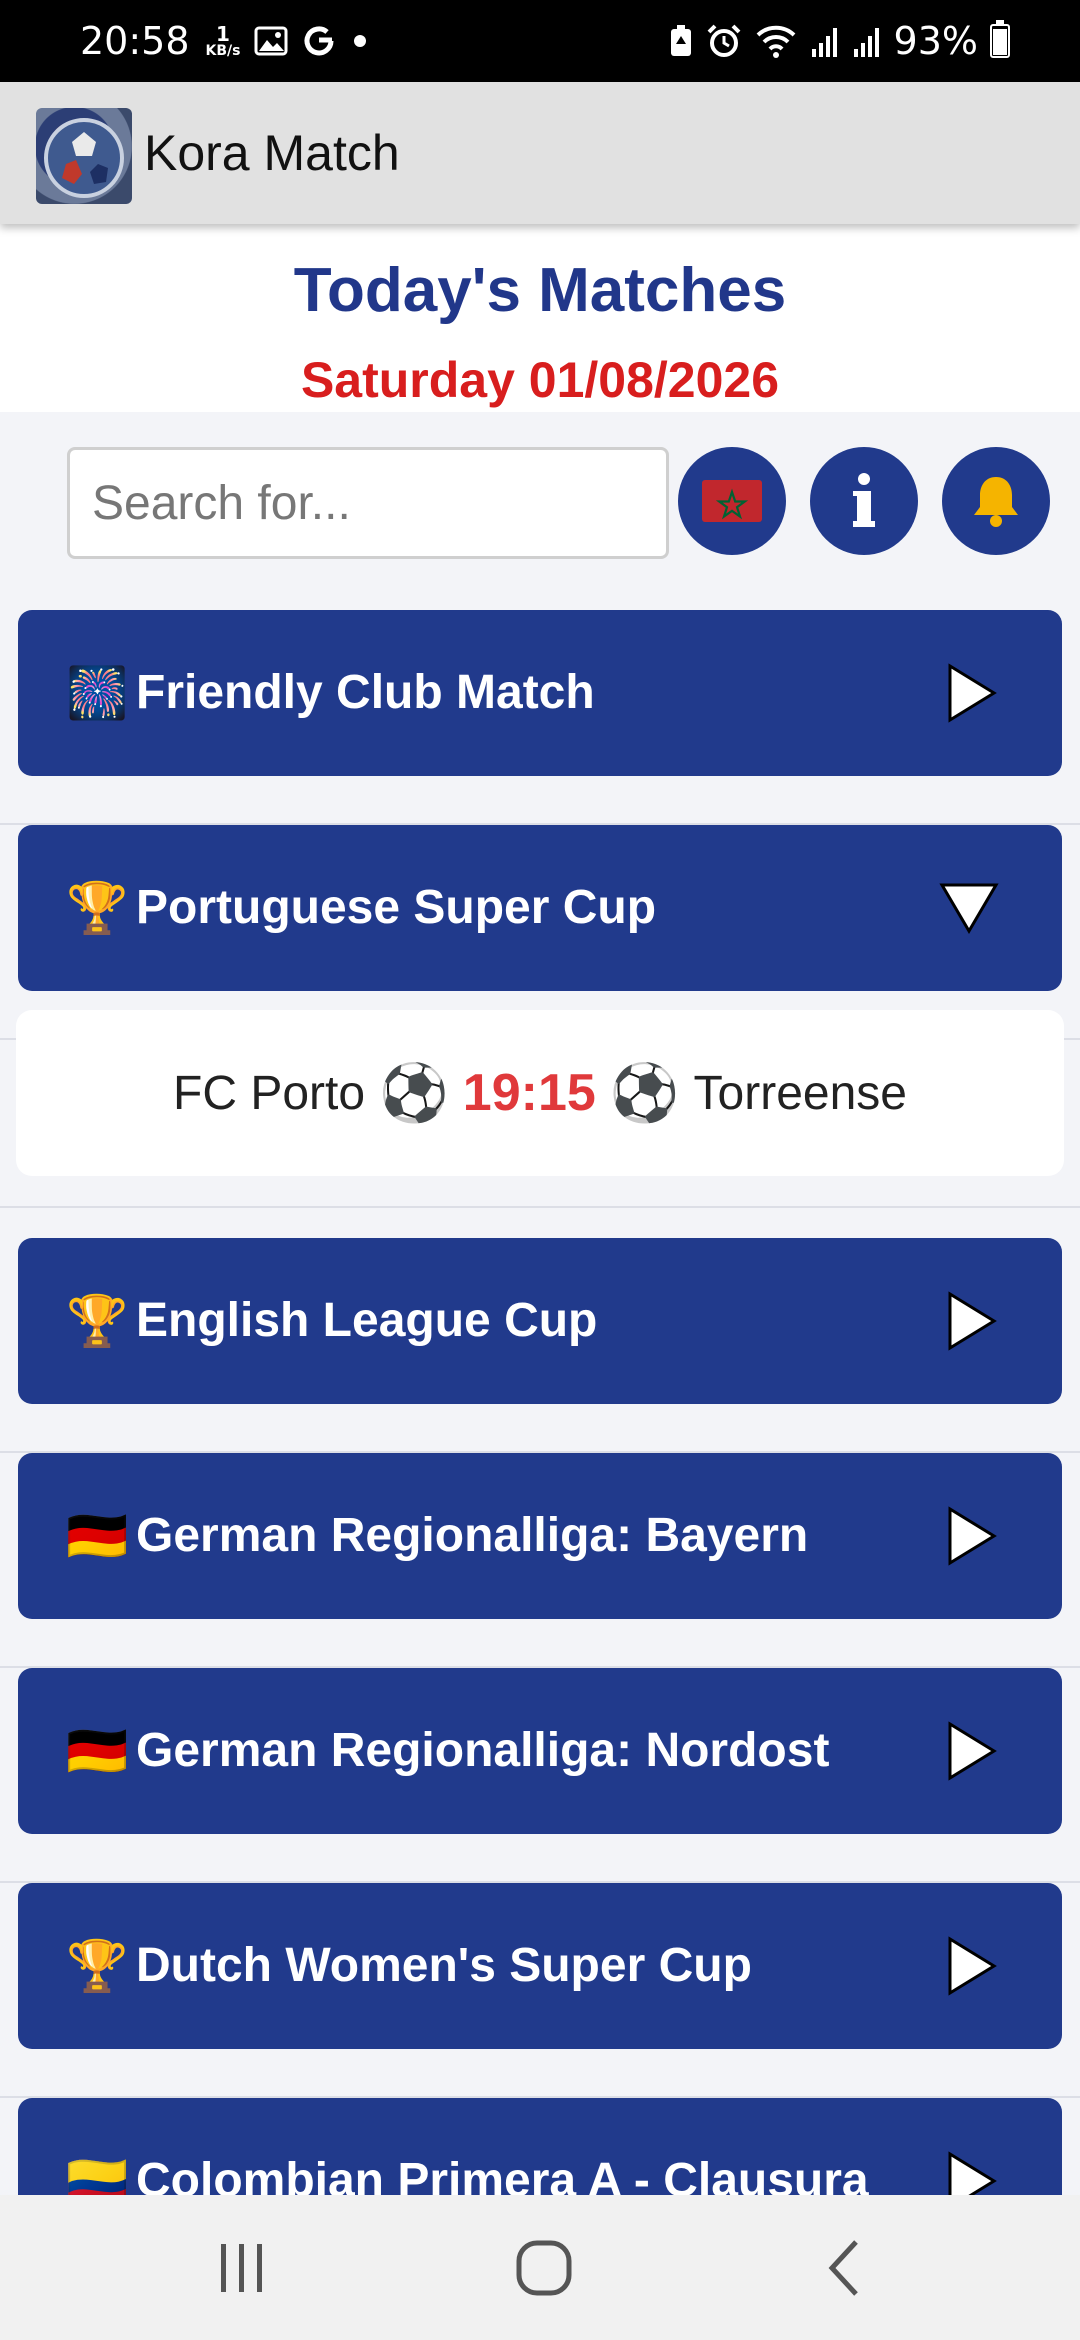 This screenshot has height=2340, width=1080. What do you see at coordinates (367, 1320) in the screenshot?
I see `competition-name: English League Cup` at bounding box center [367, 1320].